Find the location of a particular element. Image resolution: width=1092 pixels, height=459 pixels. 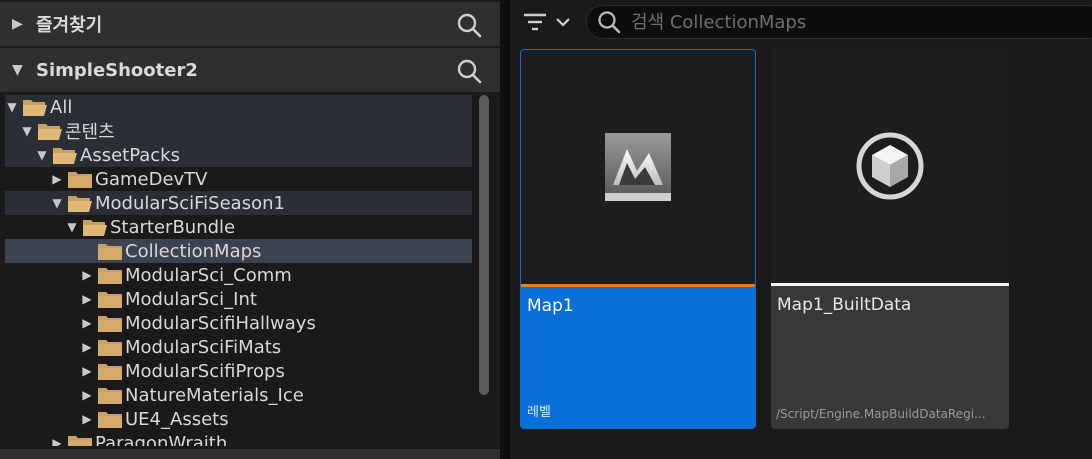

tree-item-label: GameDevTV is located at coordinates (151, 179).